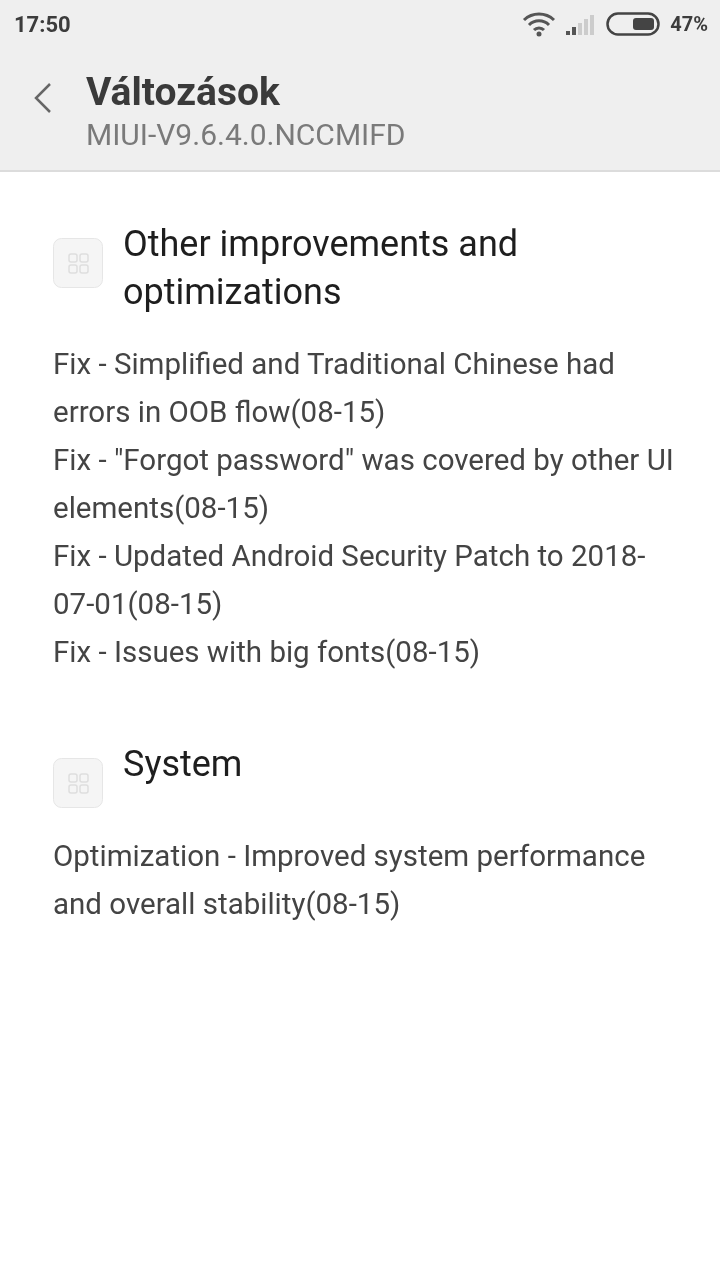 The image size is (720, 1280). I want to click on signal-icon, so click(581, 24).